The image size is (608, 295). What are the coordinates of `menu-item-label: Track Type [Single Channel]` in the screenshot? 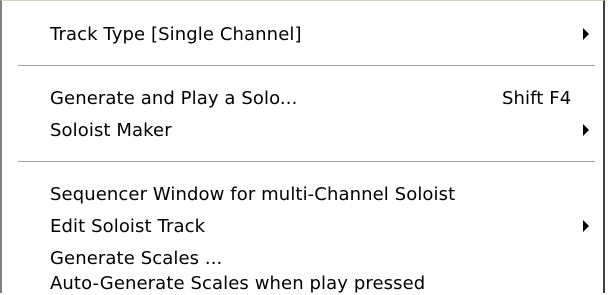 It's located at (176, 34).